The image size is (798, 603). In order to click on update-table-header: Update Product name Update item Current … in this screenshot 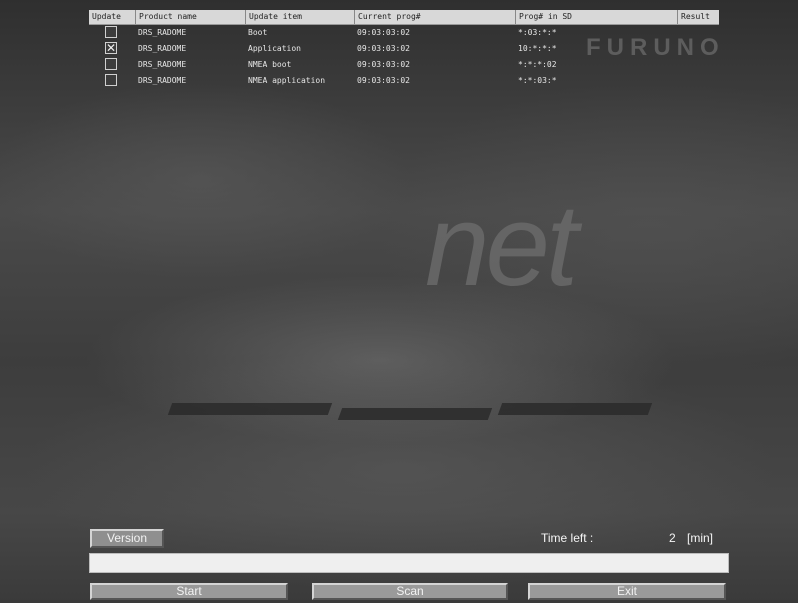, I will do `click(404, 17)`.